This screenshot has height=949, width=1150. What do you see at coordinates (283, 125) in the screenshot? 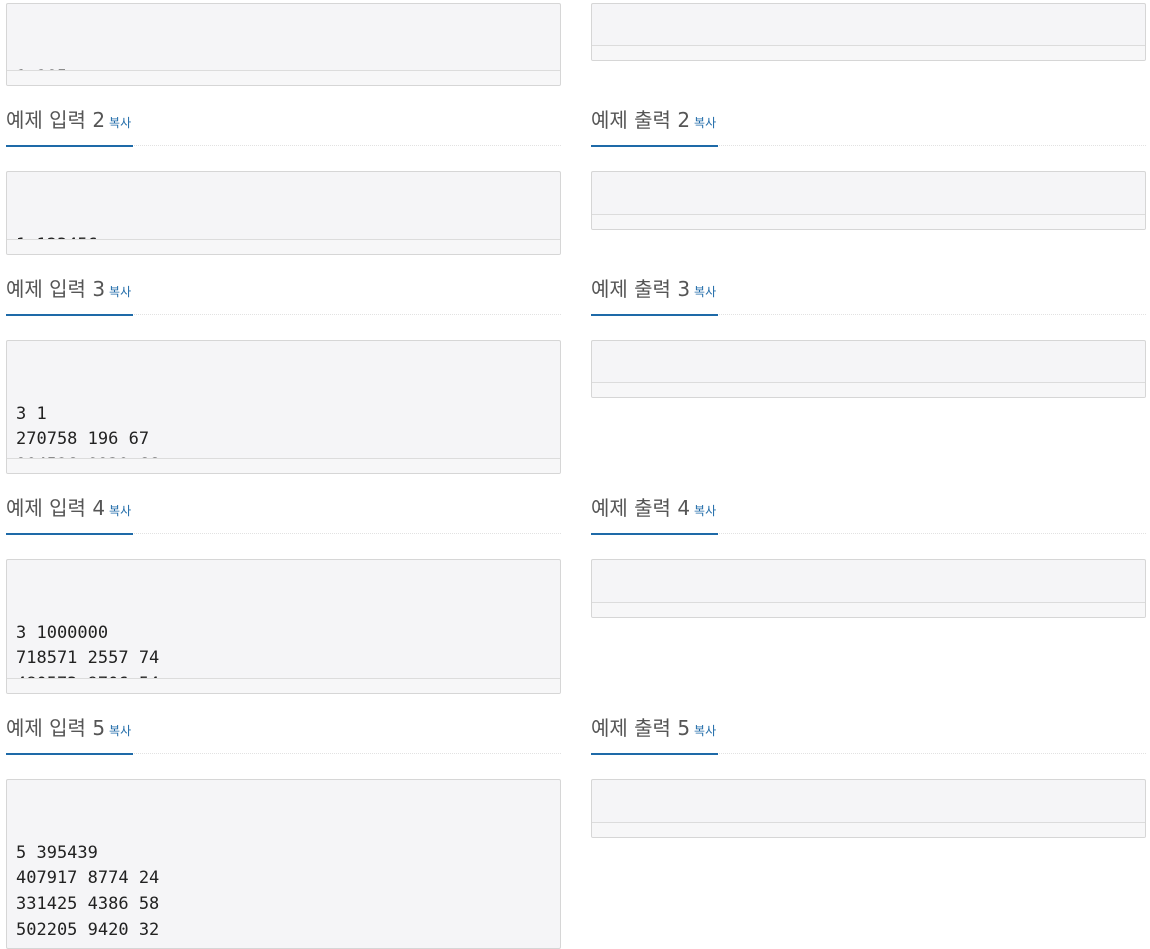
I see `sample-input-2-headline: 예제 입력 2 복사` at bounding box center [283, 125].